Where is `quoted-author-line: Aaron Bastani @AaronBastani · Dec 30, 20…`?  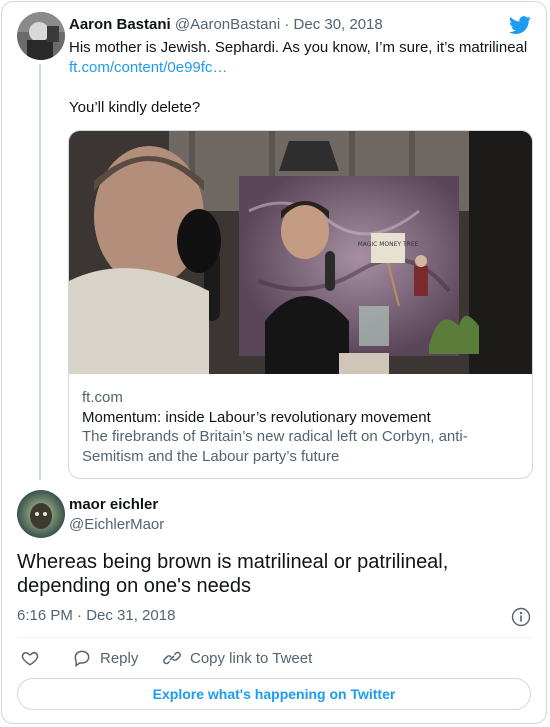 quoted-author-line: Aaron Bastani @AaronBastani · Dec 30, 20… is located at coordinates (226, 24).